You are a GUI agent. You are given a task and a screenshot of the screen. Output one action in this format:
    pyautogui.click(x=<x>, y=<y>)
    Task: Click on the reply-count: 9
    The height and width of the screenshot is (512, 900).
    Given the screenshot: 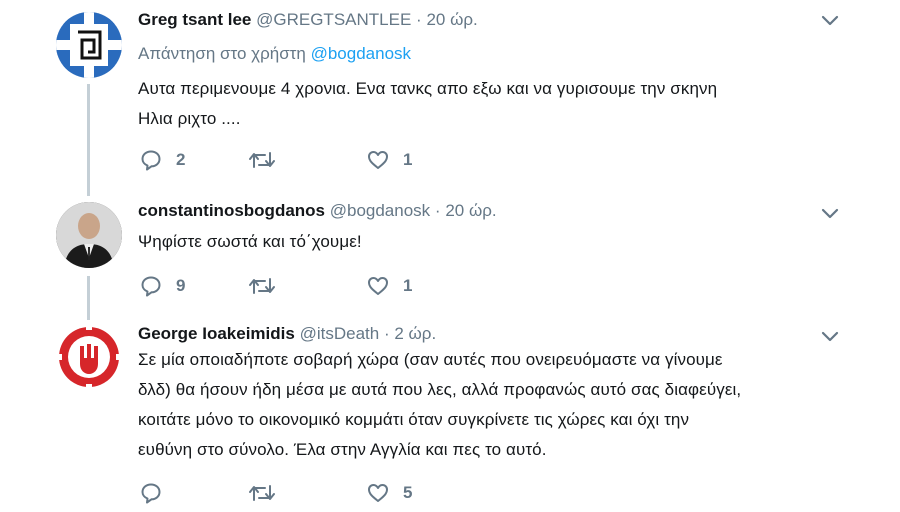 What is the action you would take?
    pyautogui.click(x=181, y=285)
    